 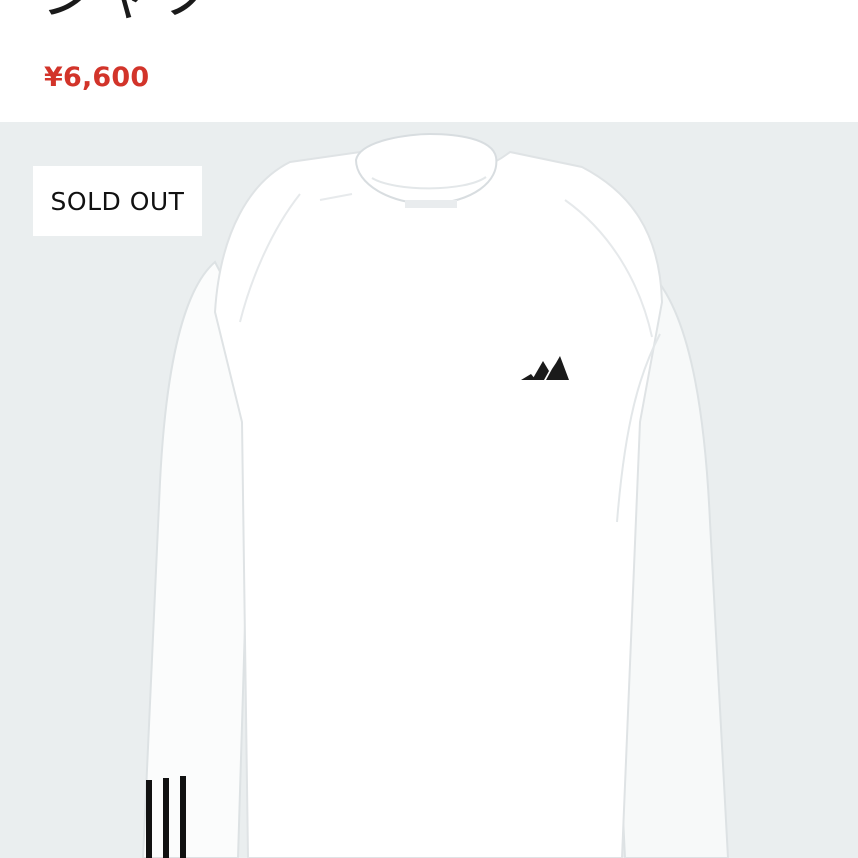 I want to click on sold-out-badge: SOLD OUT, so click(x=117, y=201).